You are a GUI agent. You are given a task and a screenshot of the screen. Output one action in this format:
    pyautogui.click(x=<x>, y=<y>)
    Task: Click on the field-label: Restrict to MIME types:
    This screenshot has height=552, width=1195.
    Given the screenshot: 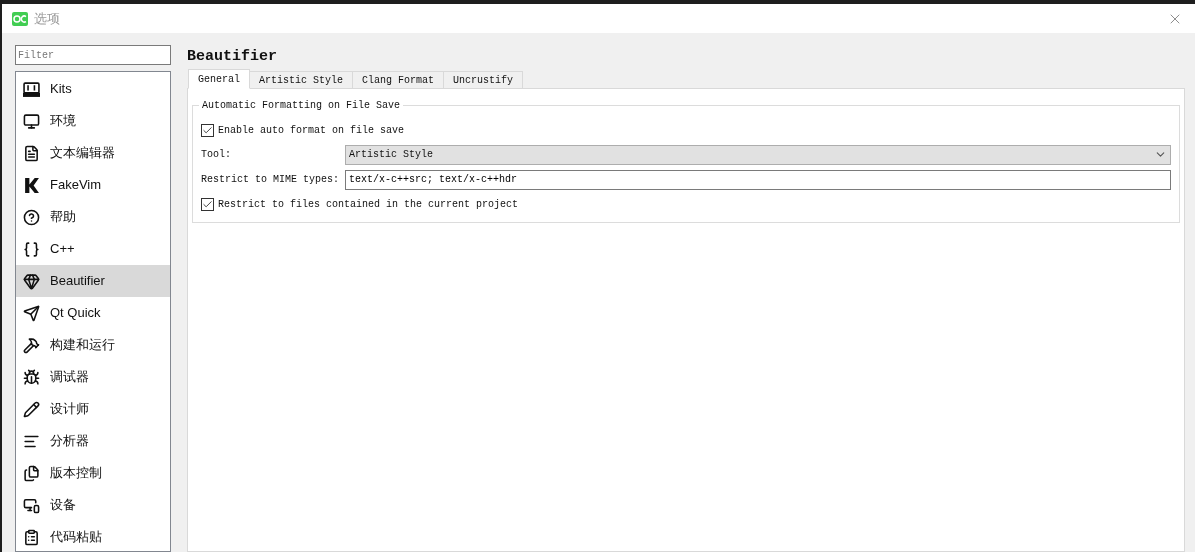 What is the action you would take?
    pyautogui.click(x=271, y=180)
    